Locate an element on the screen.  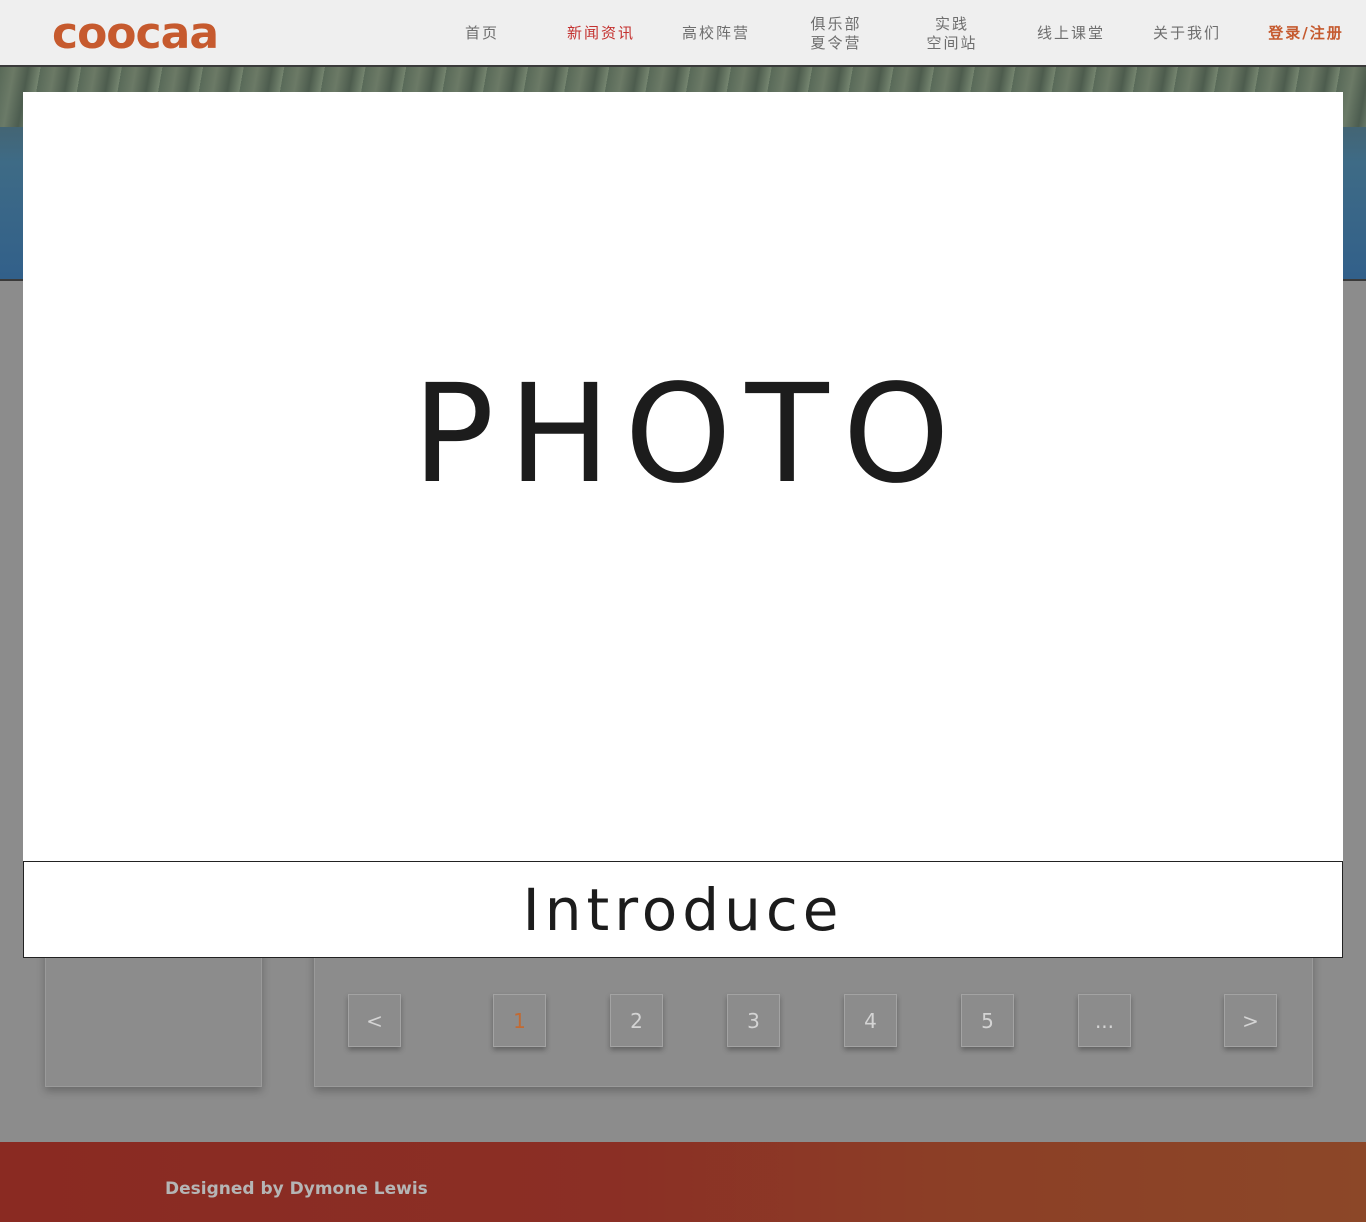
pagination-page-5: 5 is located at coordinates (987, 1020).